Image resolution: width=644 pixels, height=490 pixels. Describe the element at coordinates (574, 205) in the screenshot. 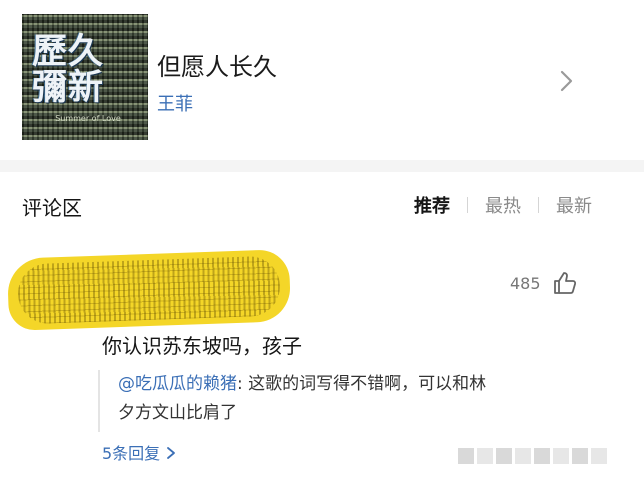

I see `tab-newest: 最新` at that location.